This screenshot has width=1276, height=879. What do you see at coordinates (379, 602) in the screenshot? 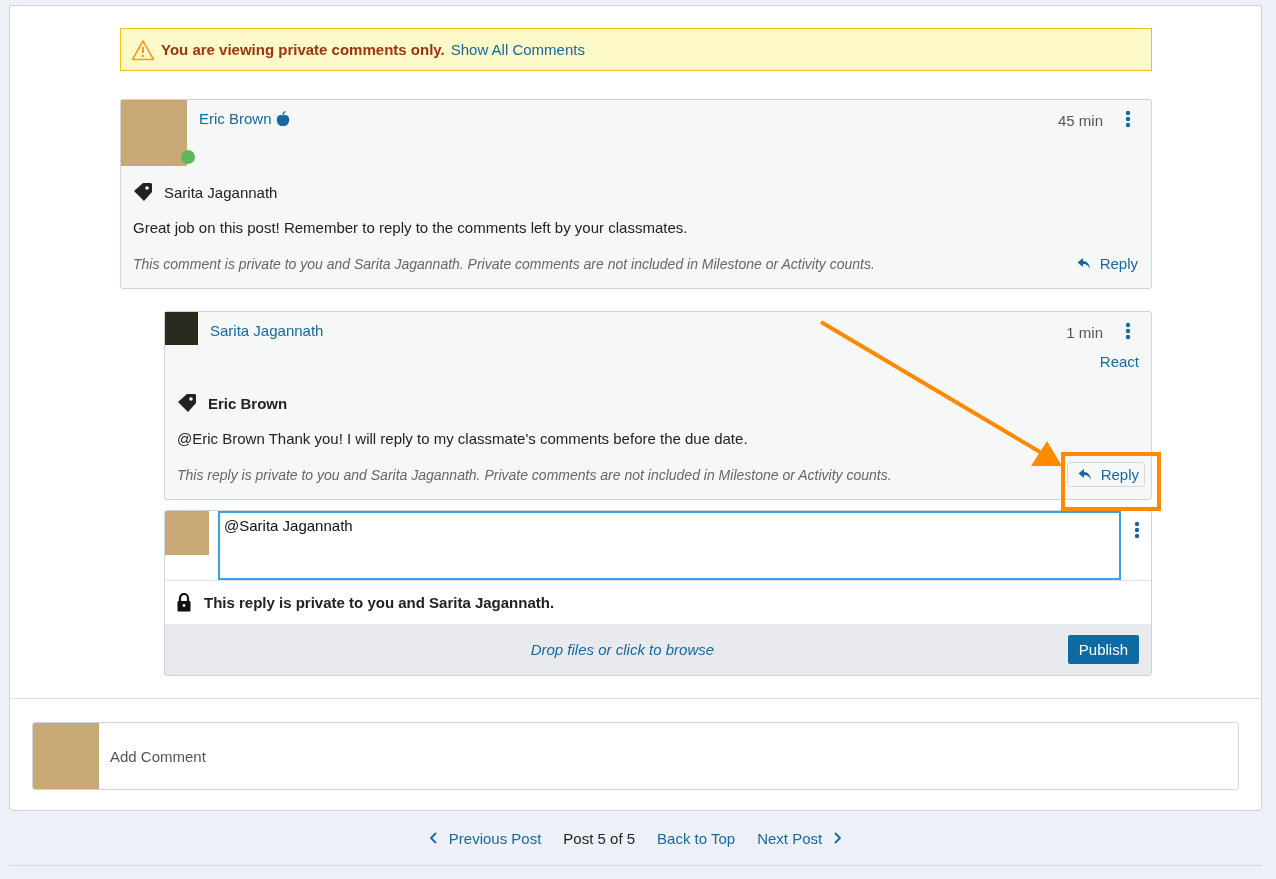
I see `privacy-message: This reply is private to you and Sarita Jagannath.` at bounding box center [379, 602].